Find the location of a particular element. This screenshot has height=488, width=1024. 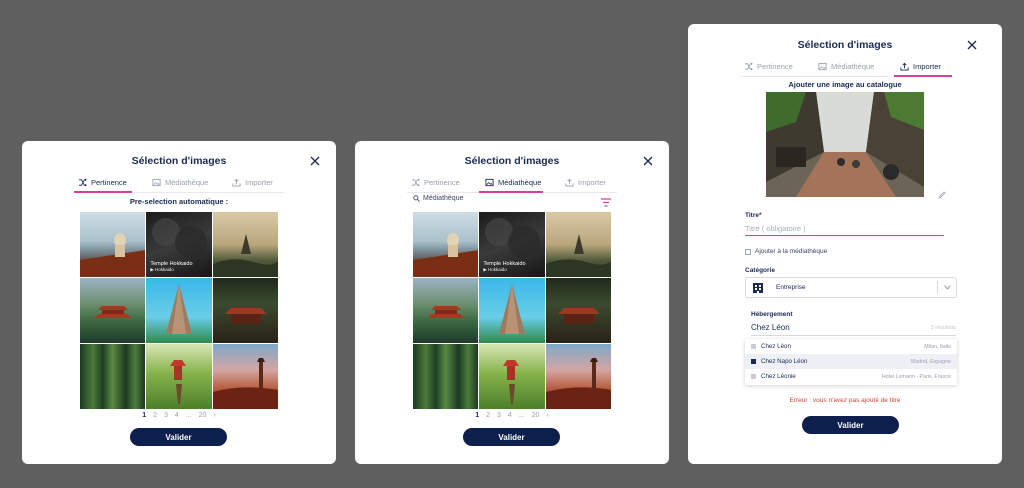

modal-title: Sélection d'images is located at coordinates (845, 45).